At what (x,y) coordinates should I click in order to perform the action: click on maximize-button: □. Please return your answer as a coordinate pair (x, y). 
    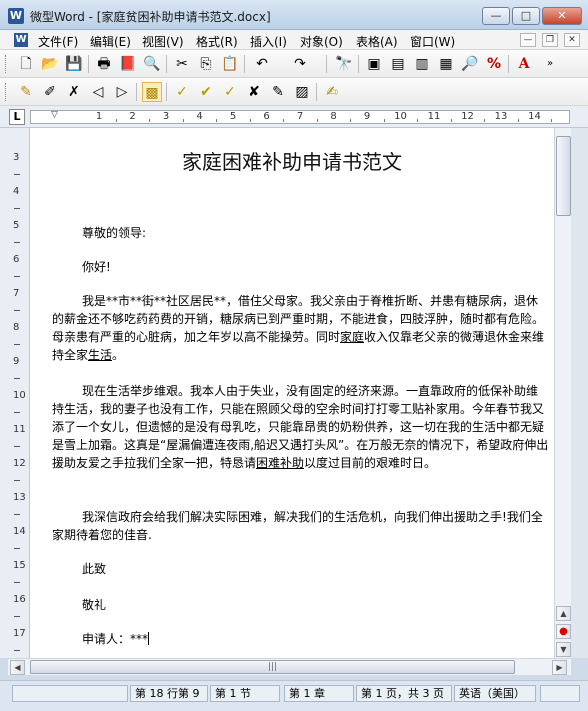
    Looking at the image, I should click on (526, 16).